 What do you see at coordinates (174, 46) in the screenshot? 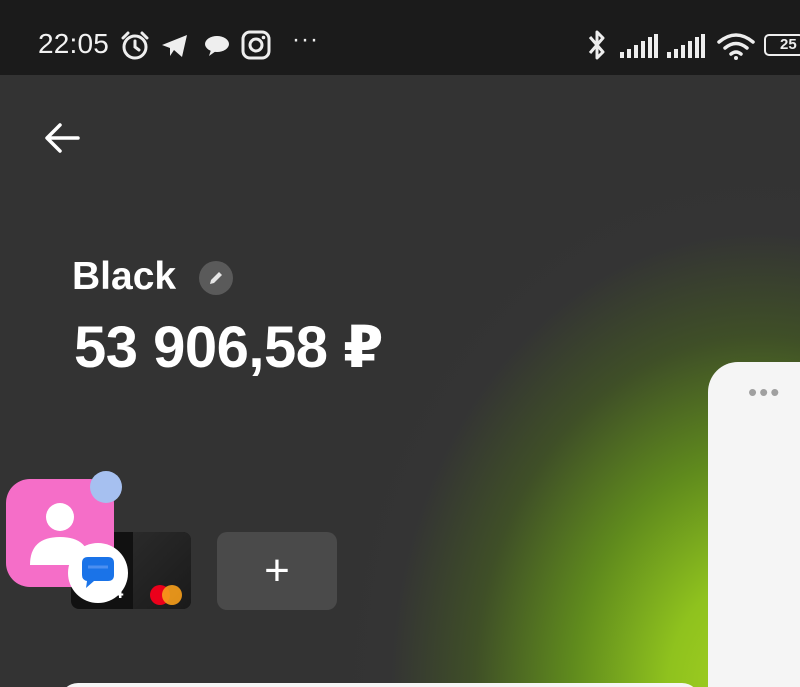
I see `telegram-icon` at bounding box center [174, 46].